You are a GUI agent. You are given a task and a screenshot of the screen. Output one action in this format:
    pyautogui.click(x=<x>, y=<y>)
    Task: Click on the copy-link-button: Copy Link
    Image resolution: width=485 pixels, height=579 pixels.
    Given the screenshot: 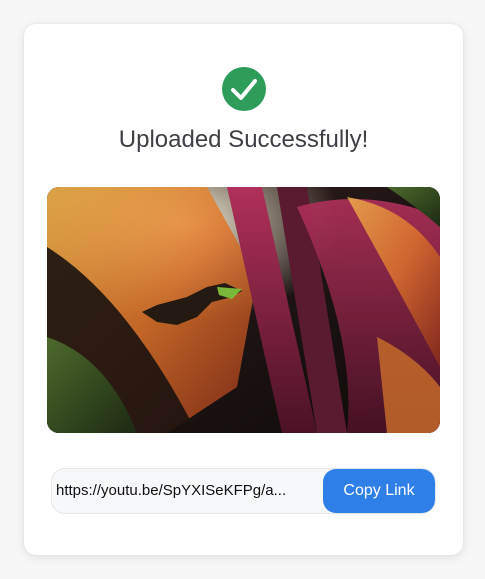 What is the action you would take?
    pyautogui.click(x=379, y=491)
    